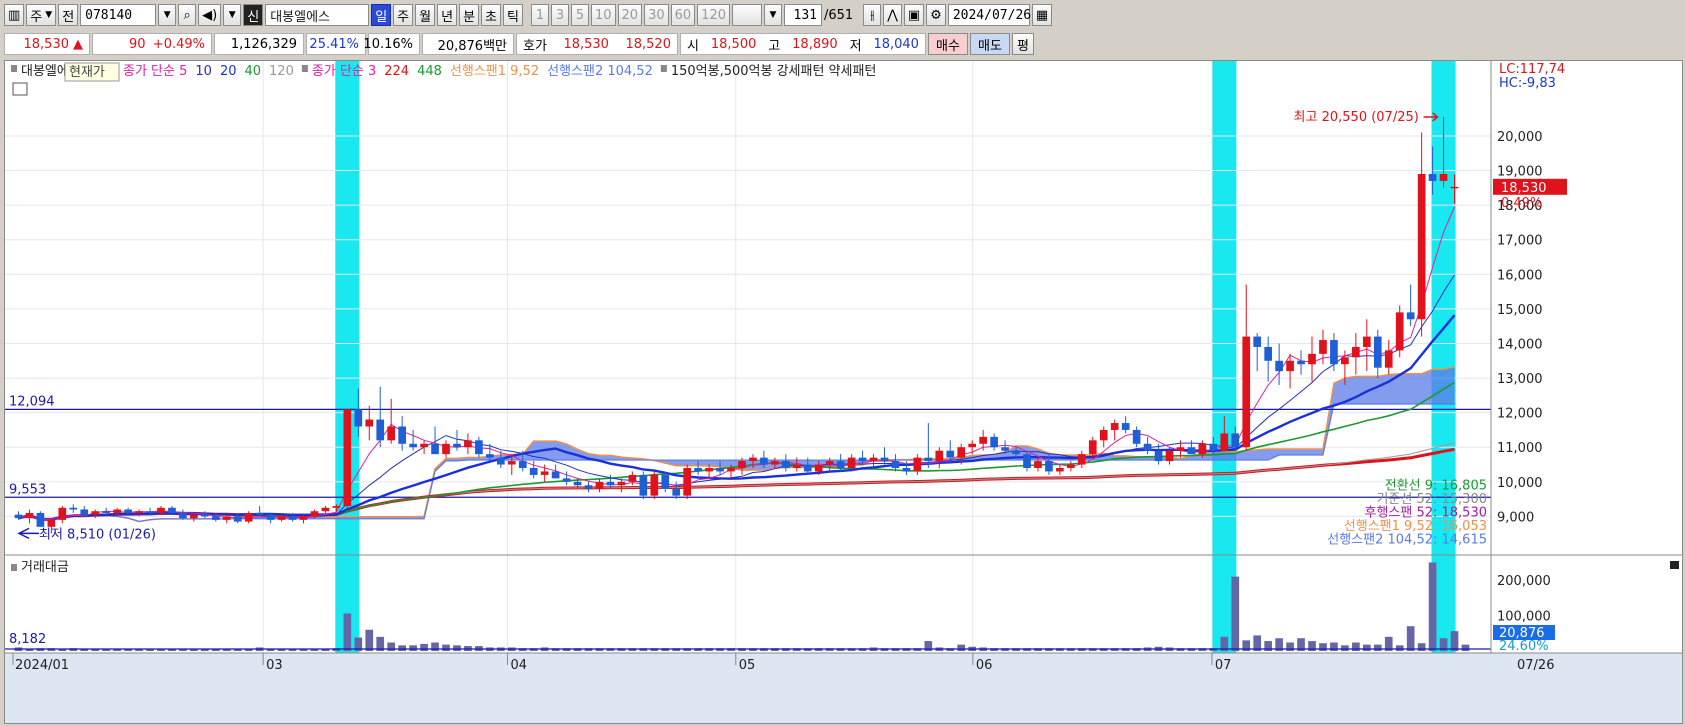  What do you see at coordinates (1520, 379) in the screenshot?
I see `y-tick-4: 13,000` at bounding box center [1520, 379].